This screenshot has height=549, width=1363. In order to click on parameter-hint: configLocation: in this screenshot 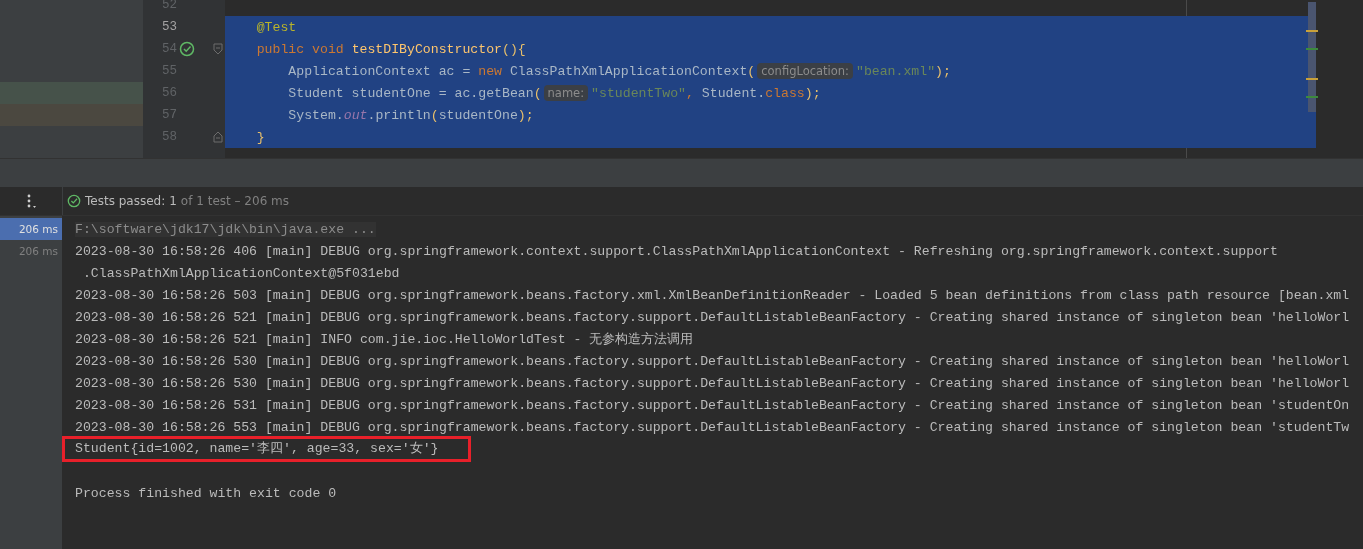, I will do `click(805, 71)`.